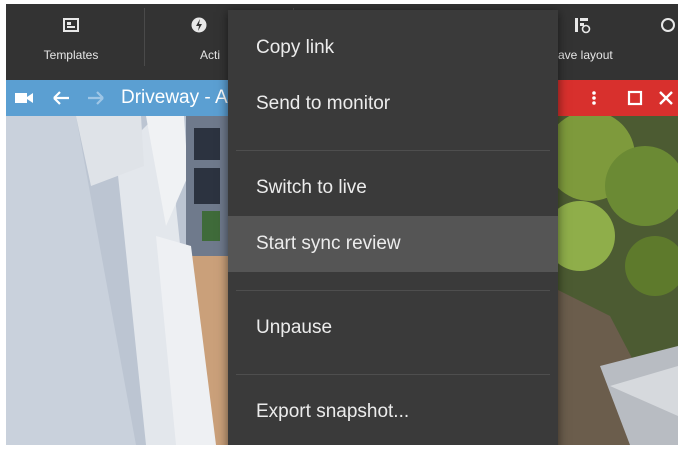 The image size is (678, 451). I want to click on save-layout-icon, so click(583, 26).